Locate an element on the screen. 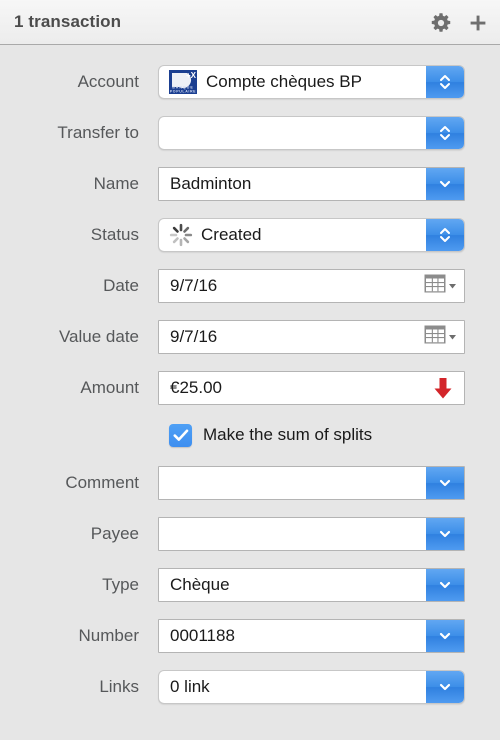 The width and height of the screenshot is (500, 740). label-payee: Payee is located at coordinates (114, 533).